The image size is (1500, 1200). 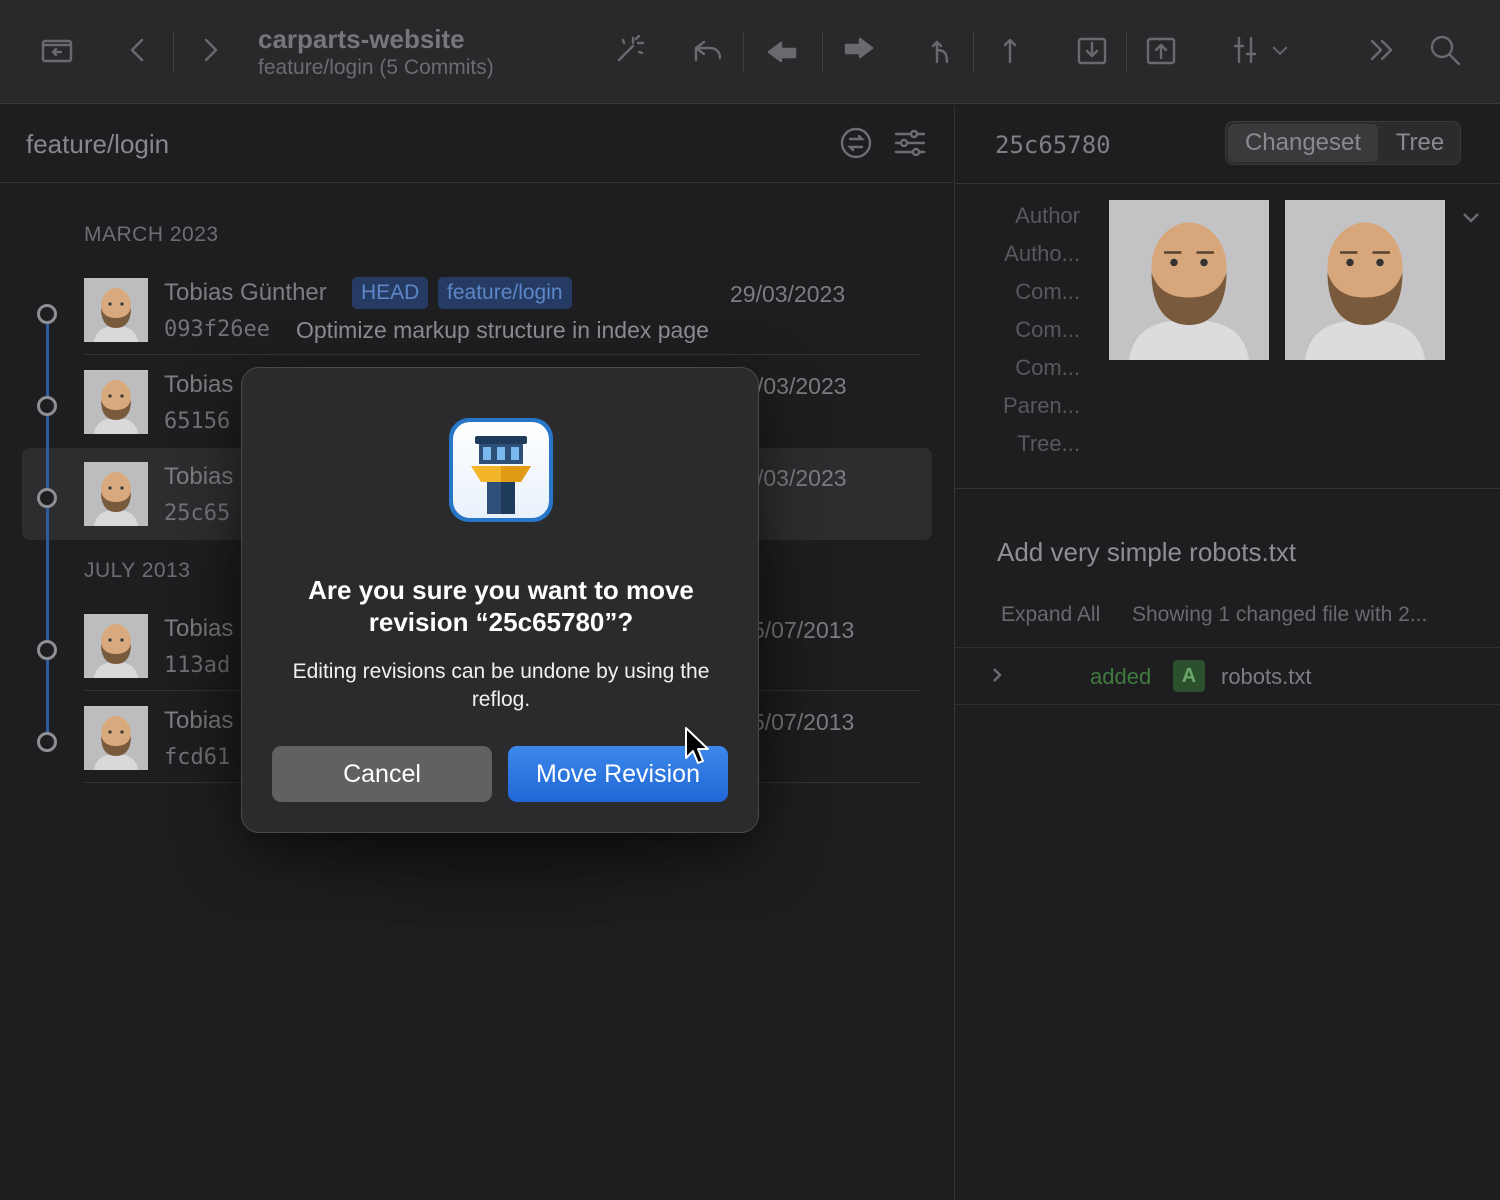 What do you see at coordinates (708, 50) in the screenshot?
I see `undo-icon` at bounding box center [708, 50].